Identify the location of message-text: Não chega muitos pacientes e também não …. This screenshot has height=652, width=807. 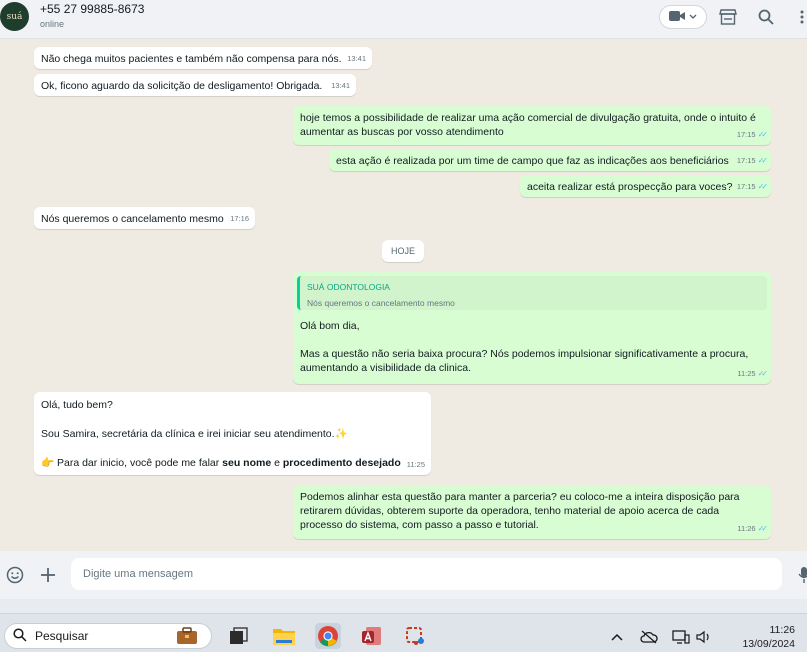
(191, 59).